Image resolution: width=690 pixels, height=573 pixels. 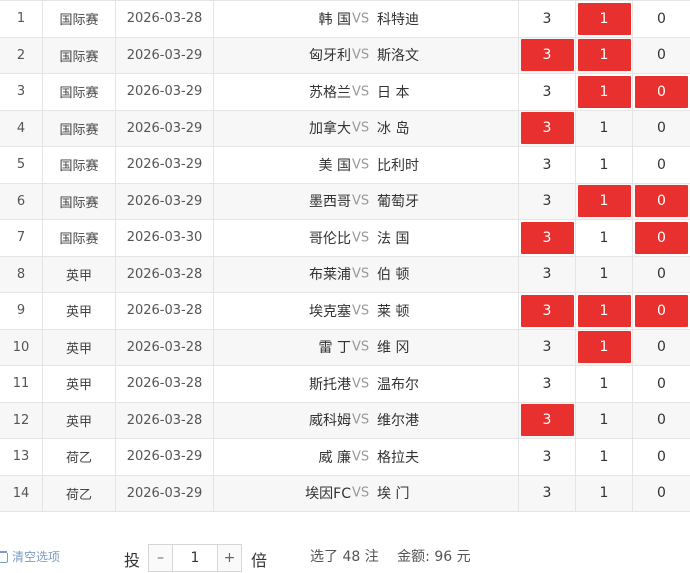 I want to click on league-name: 英甲, so click(x=79, y=274).